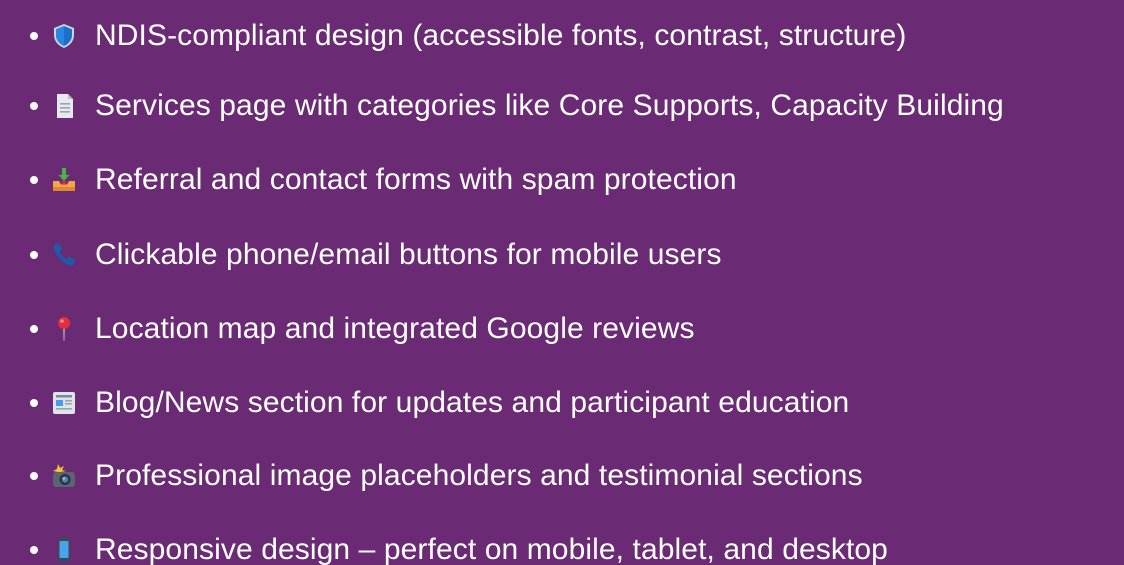  Describe the element at coordinates (64, 550) in the screenshot. I see `mobile-phone-icon` at that location.